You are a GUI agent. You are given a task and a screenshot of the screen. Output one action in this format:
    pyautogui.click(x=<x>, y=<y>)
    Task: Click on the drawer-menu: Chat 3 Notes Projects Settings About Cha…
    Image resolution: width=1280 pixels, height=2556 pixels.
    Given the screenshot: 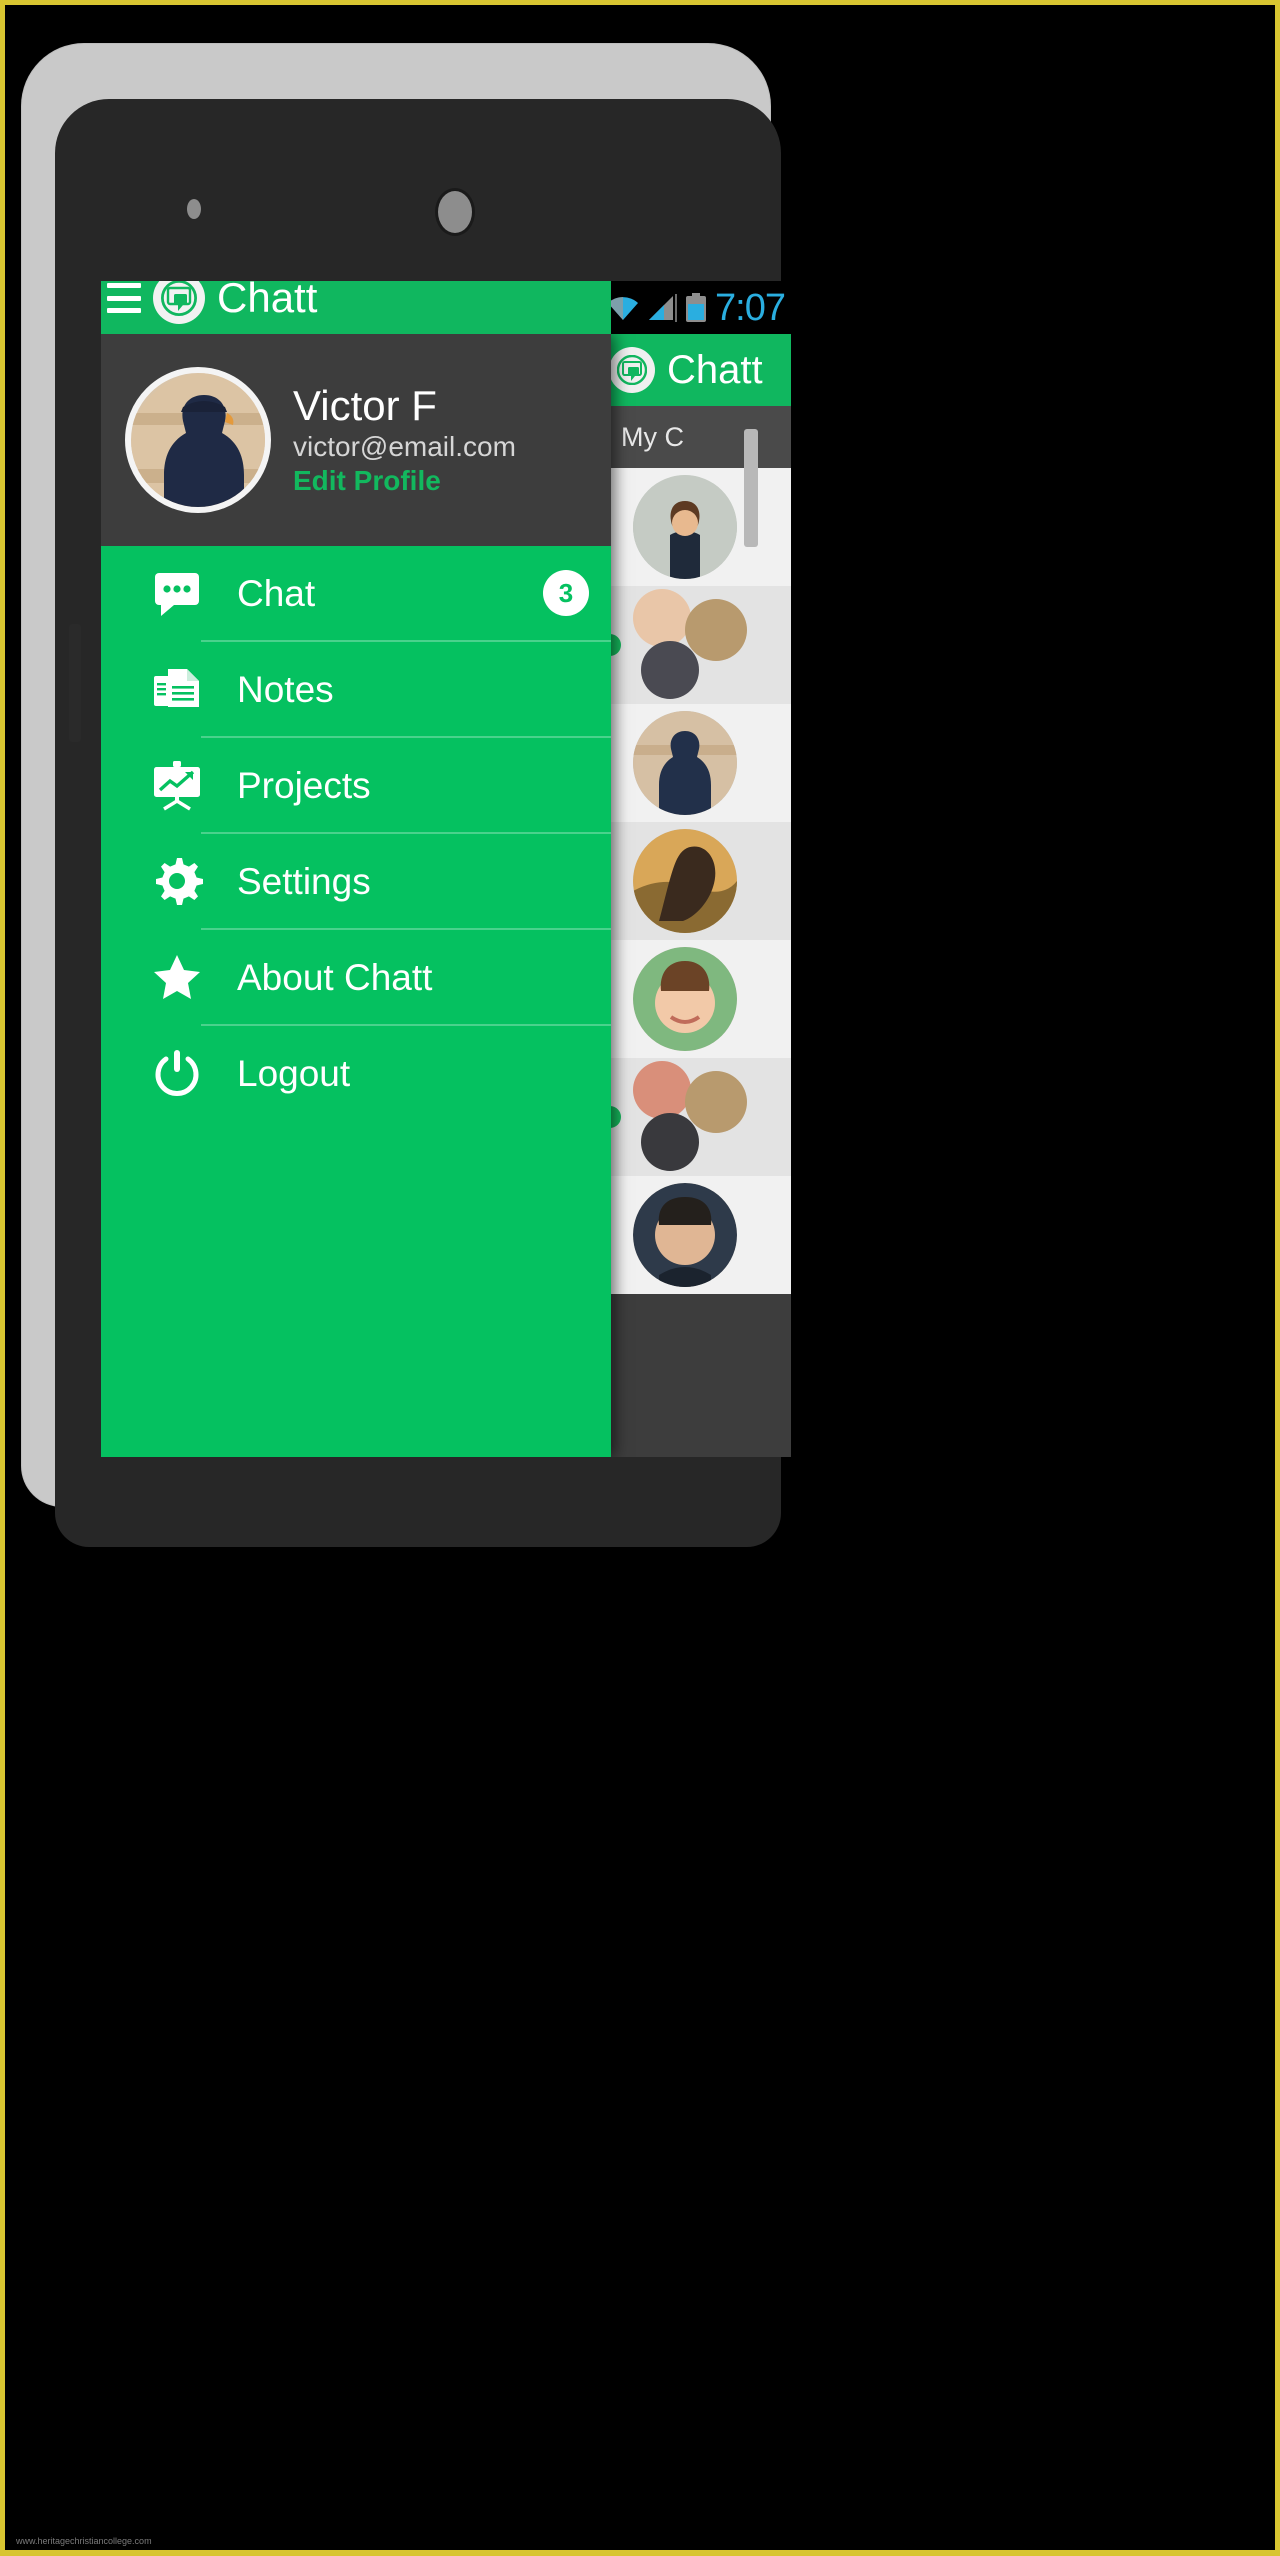 What is the action you would take?
    pyautogui.click(x=356, y=833)
    